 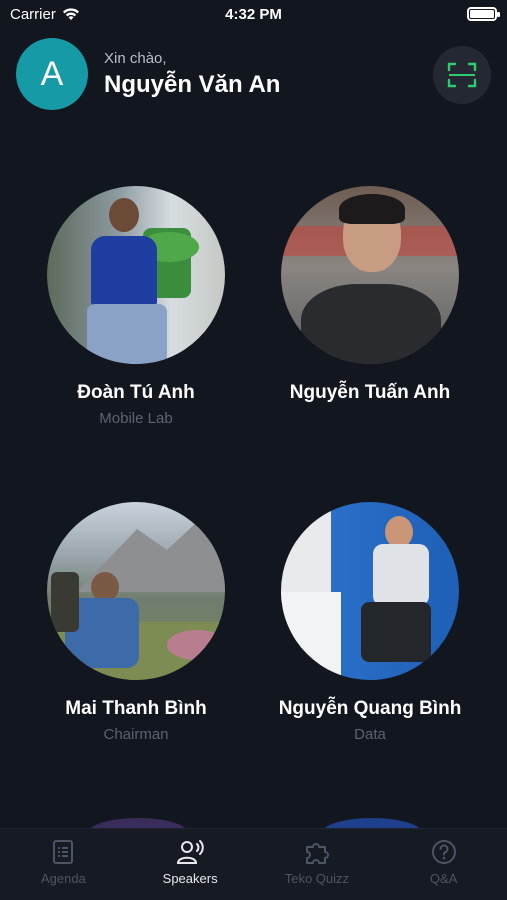 What do you see at coordinates (136, 708) in the screenshot?
I see `speaker-name: Mai Thanh Bình` at bounding box center [136, 708].